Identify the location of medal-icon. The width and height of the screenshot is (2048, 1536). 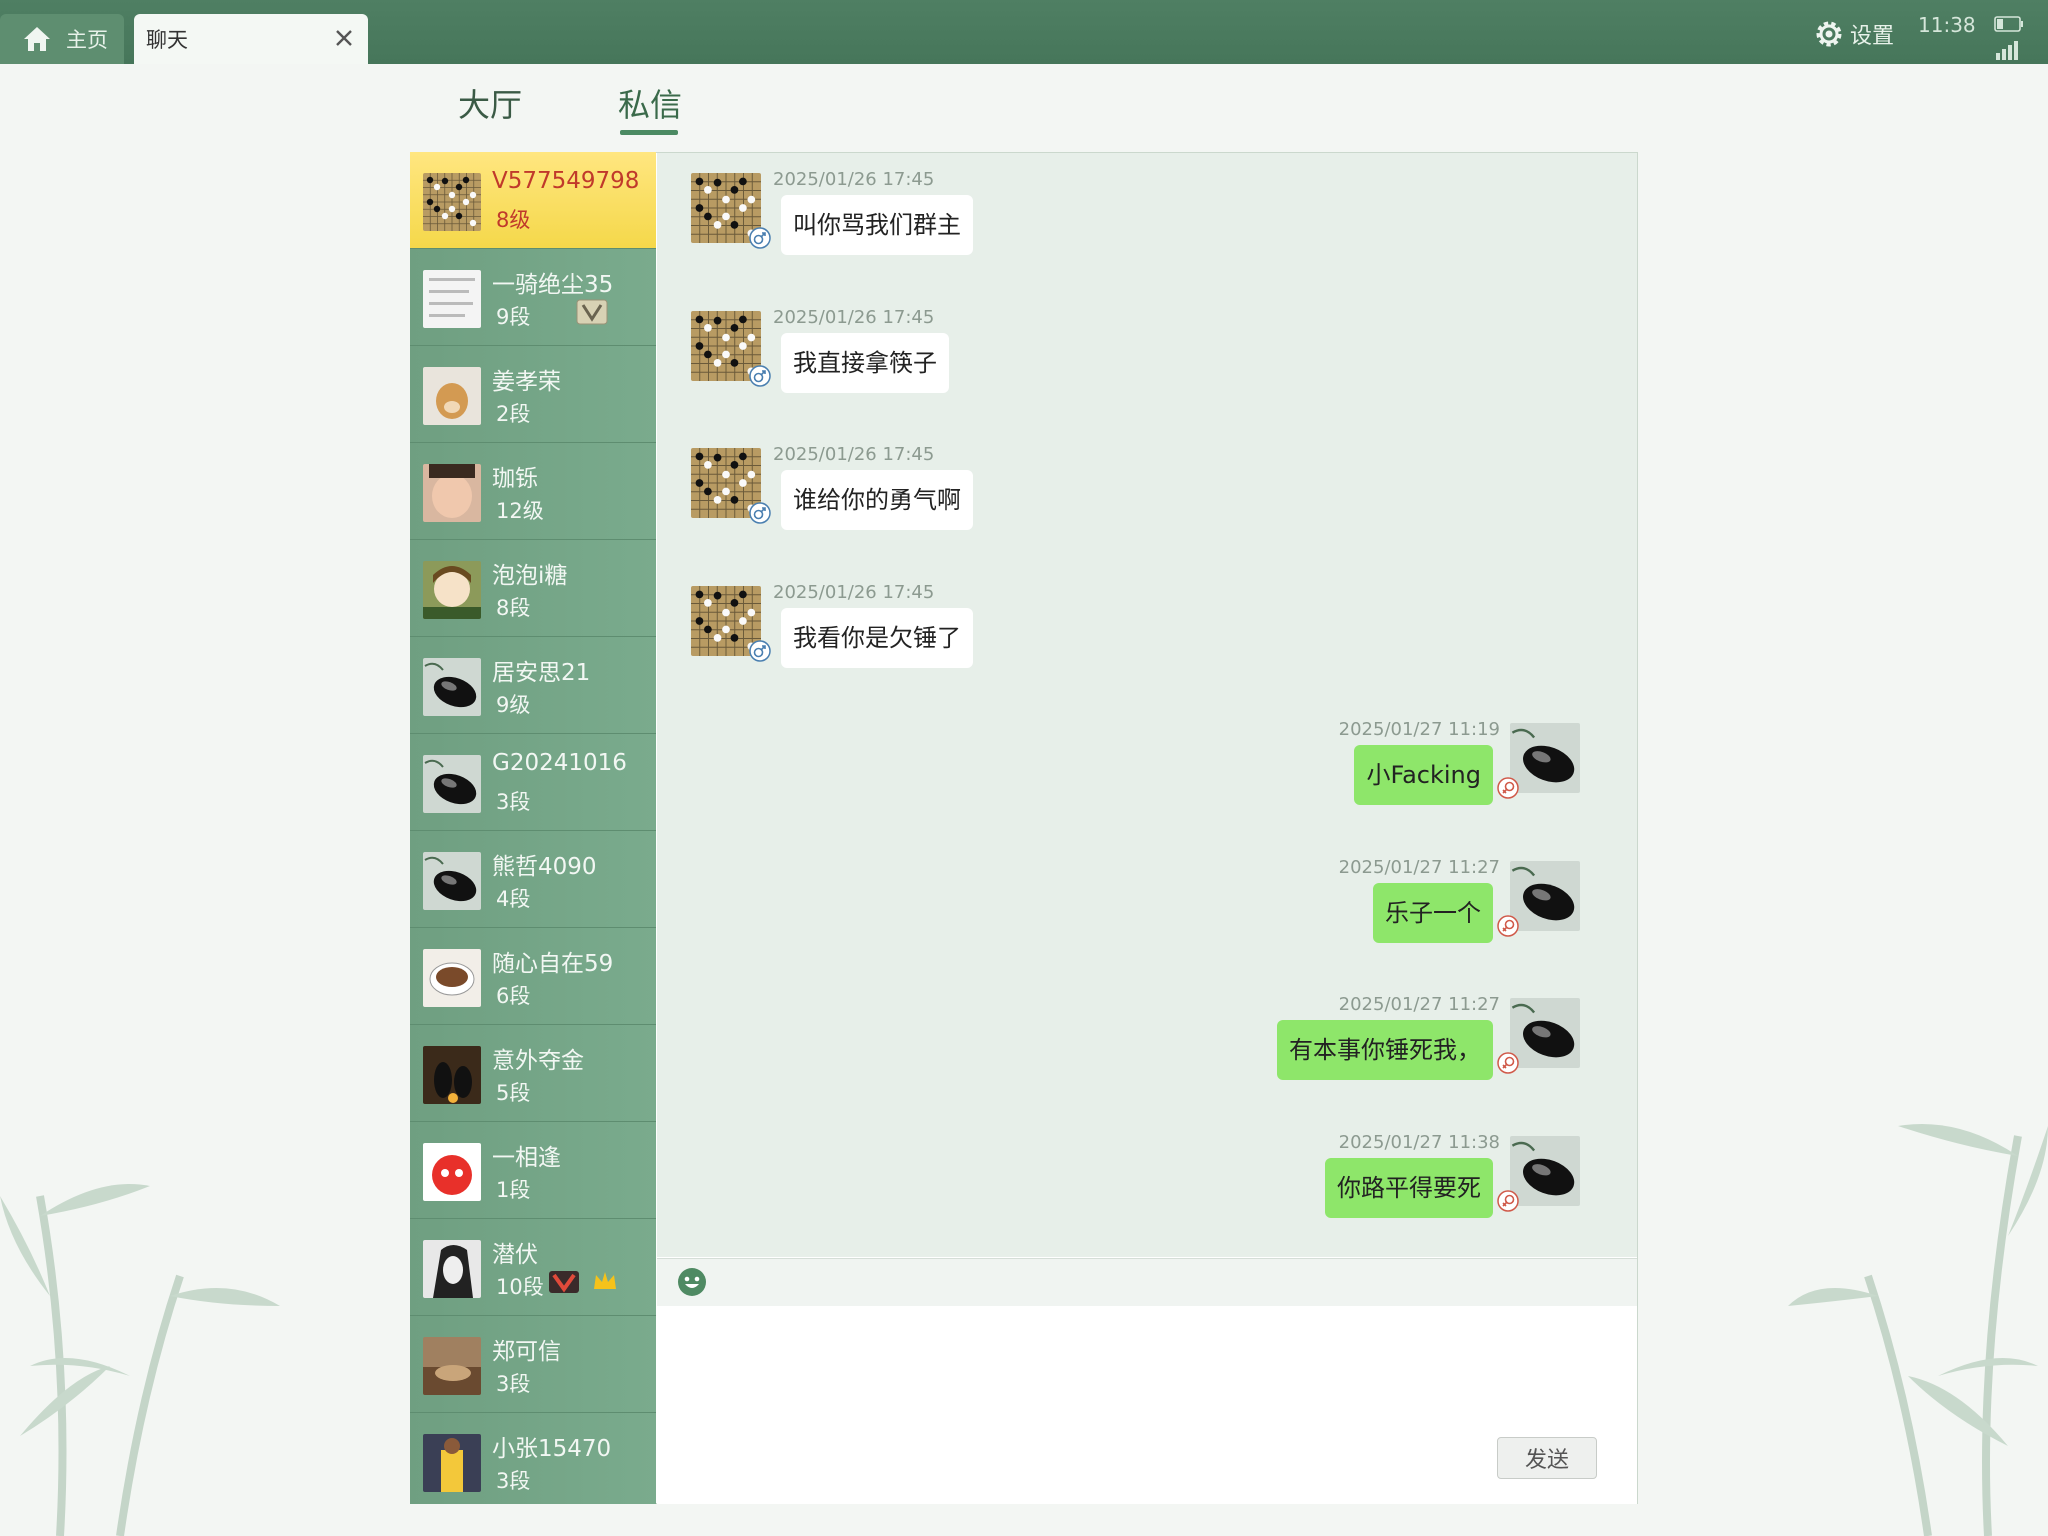
(564, 1282).